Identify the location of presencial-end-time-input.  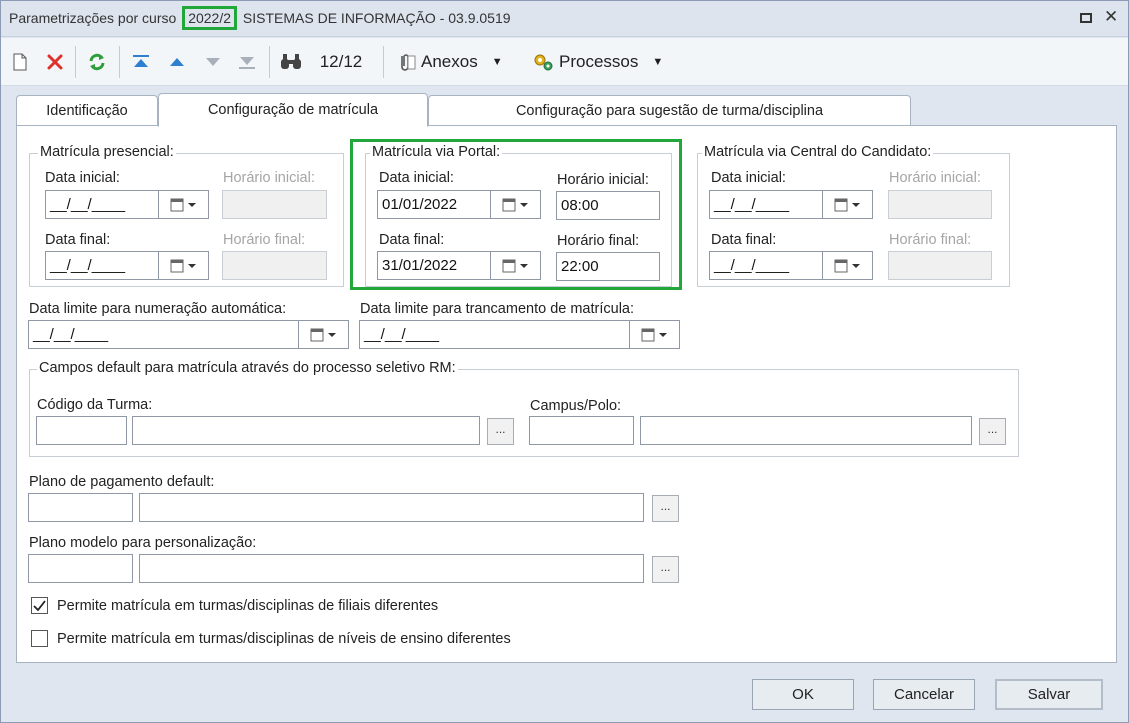
(274, 265).